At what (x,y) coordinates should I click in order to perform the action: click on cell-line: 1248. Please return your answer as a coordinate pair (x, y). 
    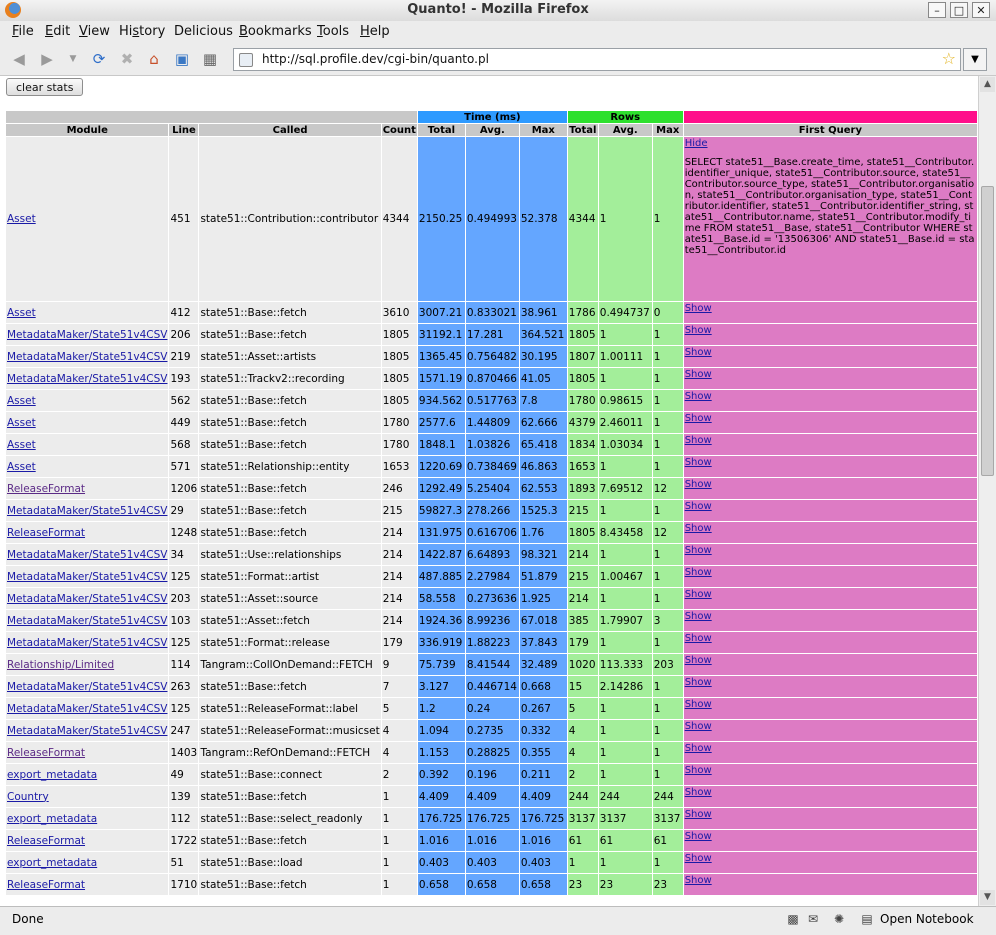
    Looking at the image, I should click on (184, 532).